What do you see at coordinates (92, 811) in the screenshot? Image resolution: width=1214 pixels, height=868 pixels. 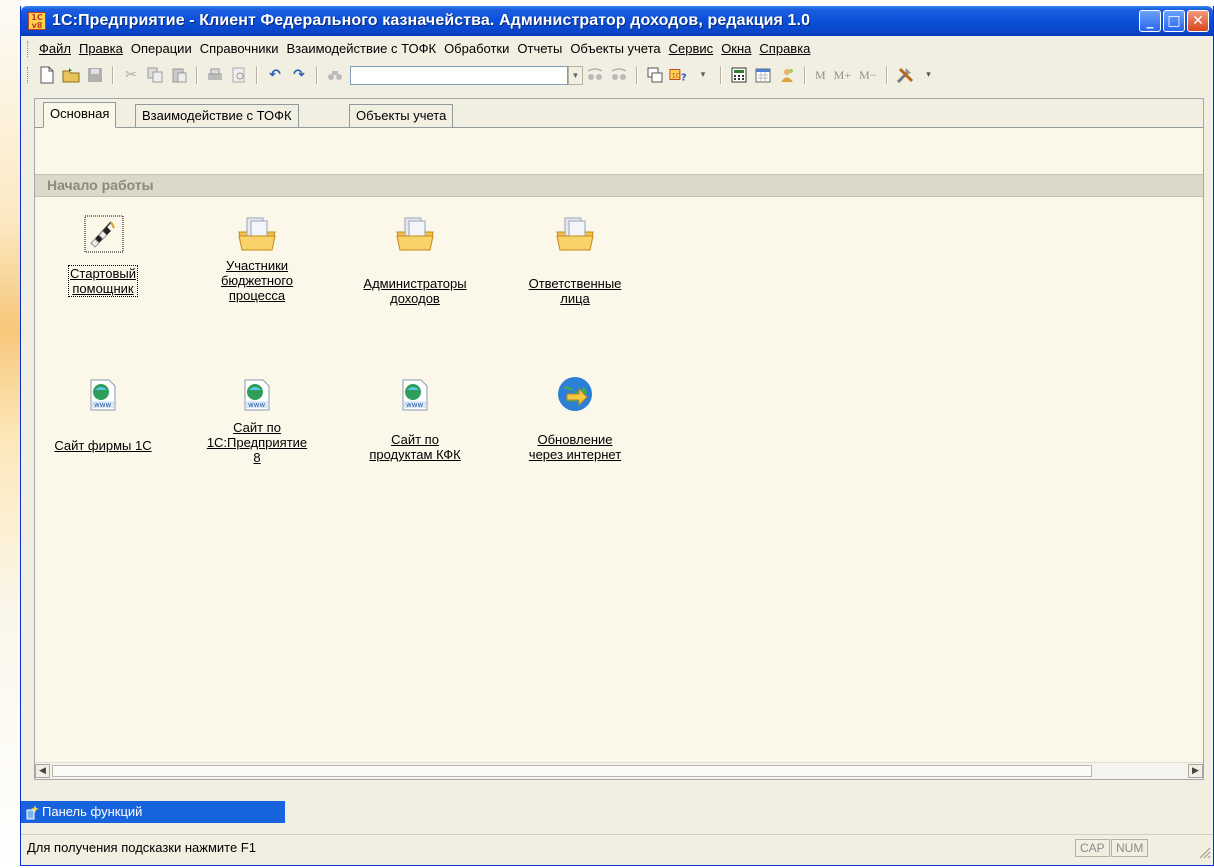 I see `function-panel-label: Панель функций` at bounding box center [92, 811].